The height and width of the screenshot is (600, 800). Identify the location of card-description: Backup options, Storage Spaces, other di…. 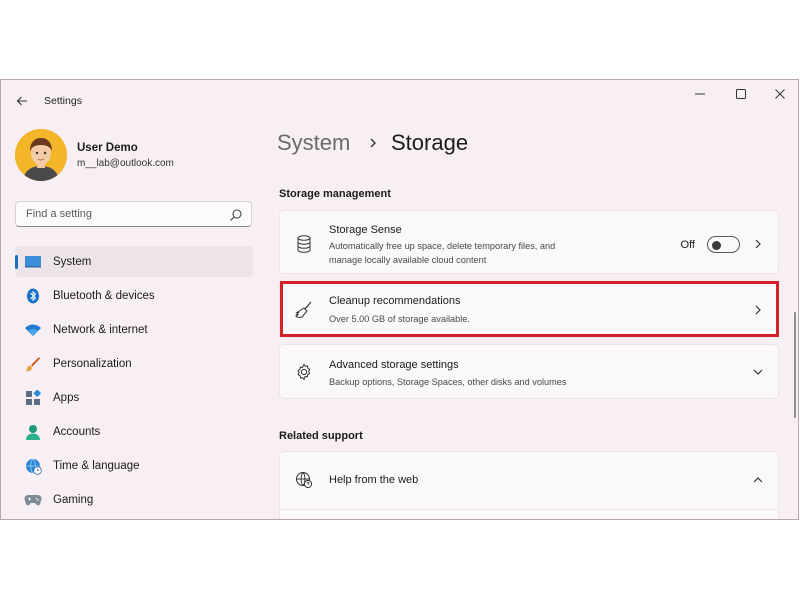
(448, 382).